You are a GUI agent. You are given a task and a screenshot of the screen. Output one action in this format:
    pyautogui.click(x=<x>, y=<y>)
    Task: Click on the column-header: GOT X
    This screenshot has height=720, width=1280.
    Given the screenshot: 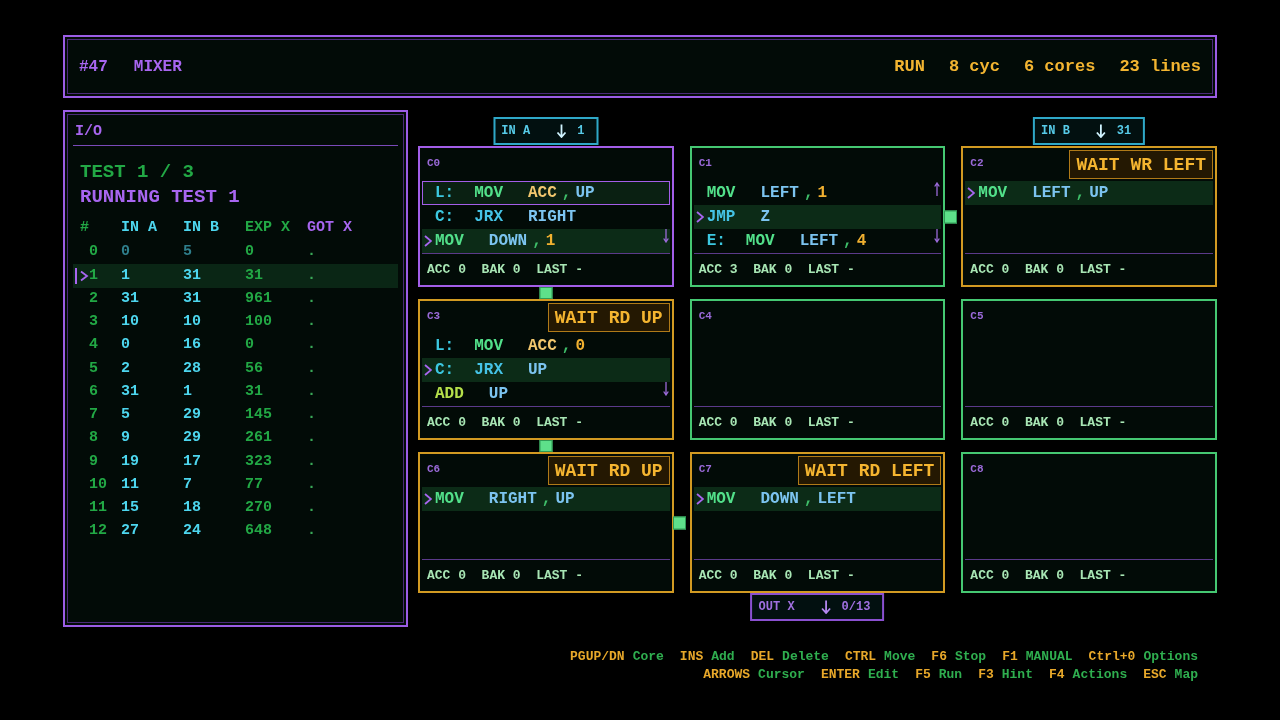 What is the action you would take?
    pyautogui.click(x=330, y=228)
    